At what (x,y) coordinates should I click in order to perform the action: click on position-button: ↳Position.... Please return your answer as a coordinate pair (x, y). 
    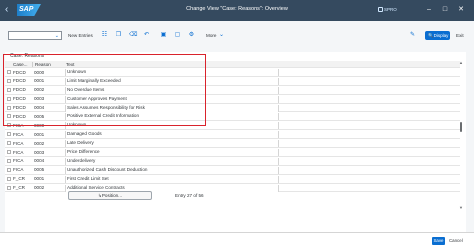
    Looking at the image, I should click on (110, 195).